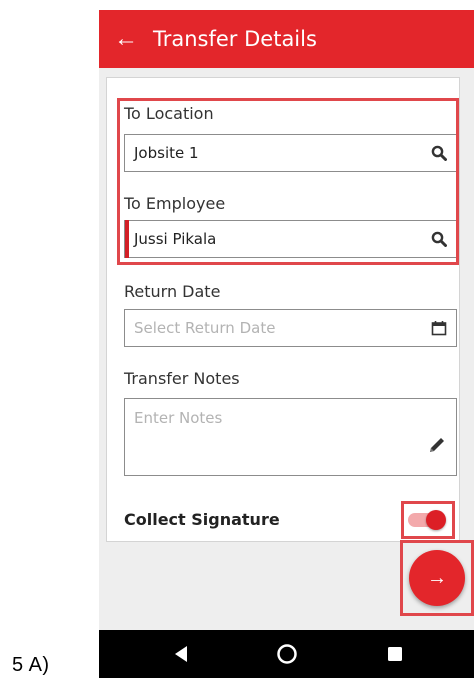 This screenshot has height=689, width=474. I want to click on back-arrow-icon: ←, so click(126, 39).